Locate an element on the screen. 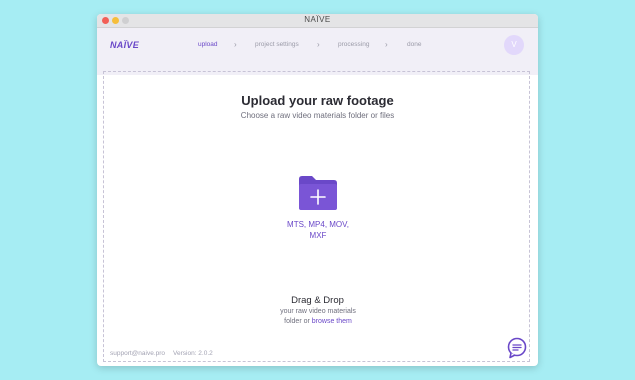 This screenshot has height=380, width=635. title-bar: NAÏVE is located at coordinates (317, 21).